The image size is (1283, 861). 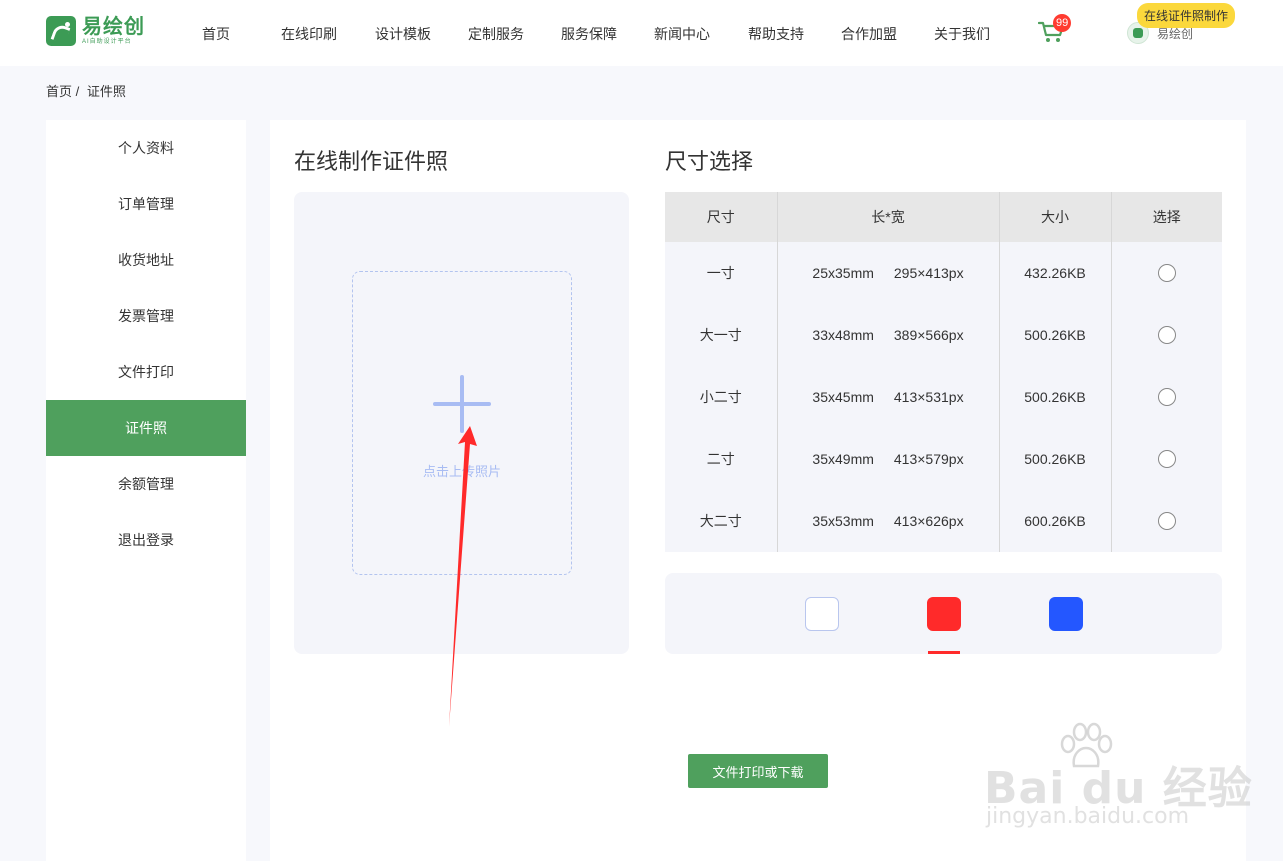 I want to click on background-color-picker, so click(x=943, y=613).